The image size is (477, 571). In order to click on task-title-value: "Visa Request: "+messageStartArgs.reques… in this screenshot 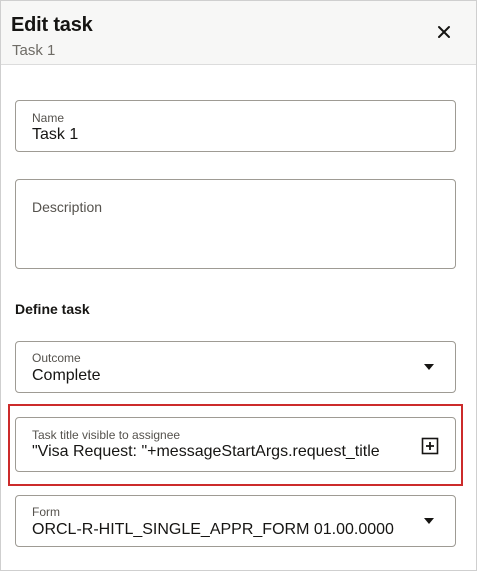, I will do `click(206, 452)`.